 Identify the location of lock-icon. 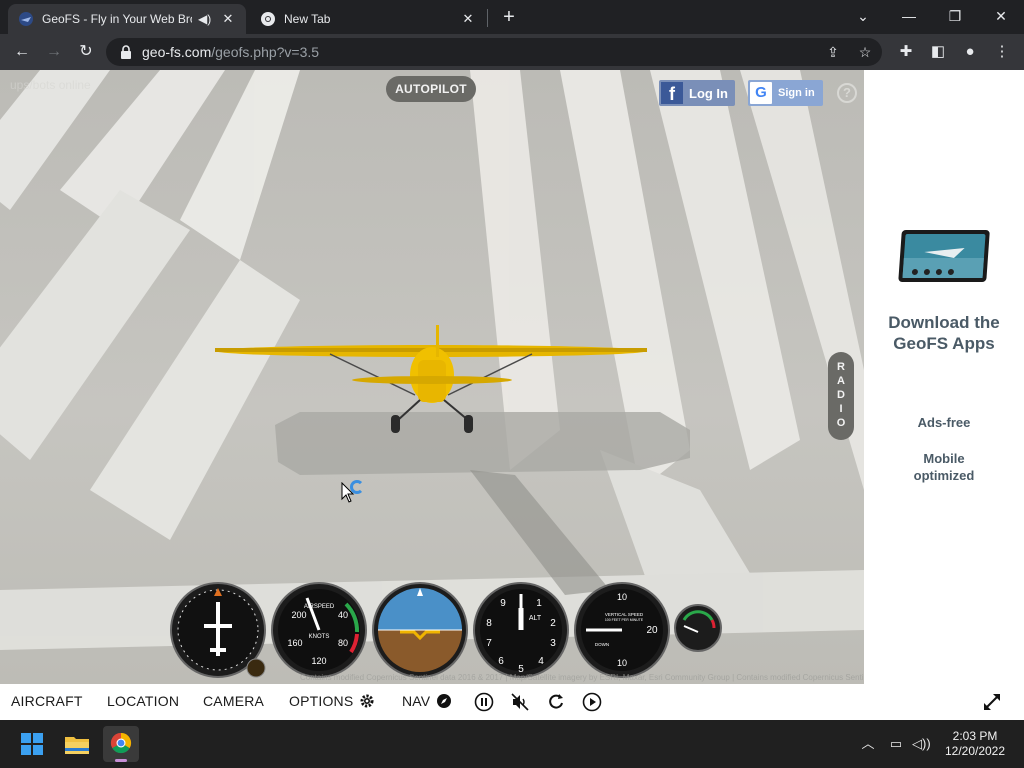
(126, 52).